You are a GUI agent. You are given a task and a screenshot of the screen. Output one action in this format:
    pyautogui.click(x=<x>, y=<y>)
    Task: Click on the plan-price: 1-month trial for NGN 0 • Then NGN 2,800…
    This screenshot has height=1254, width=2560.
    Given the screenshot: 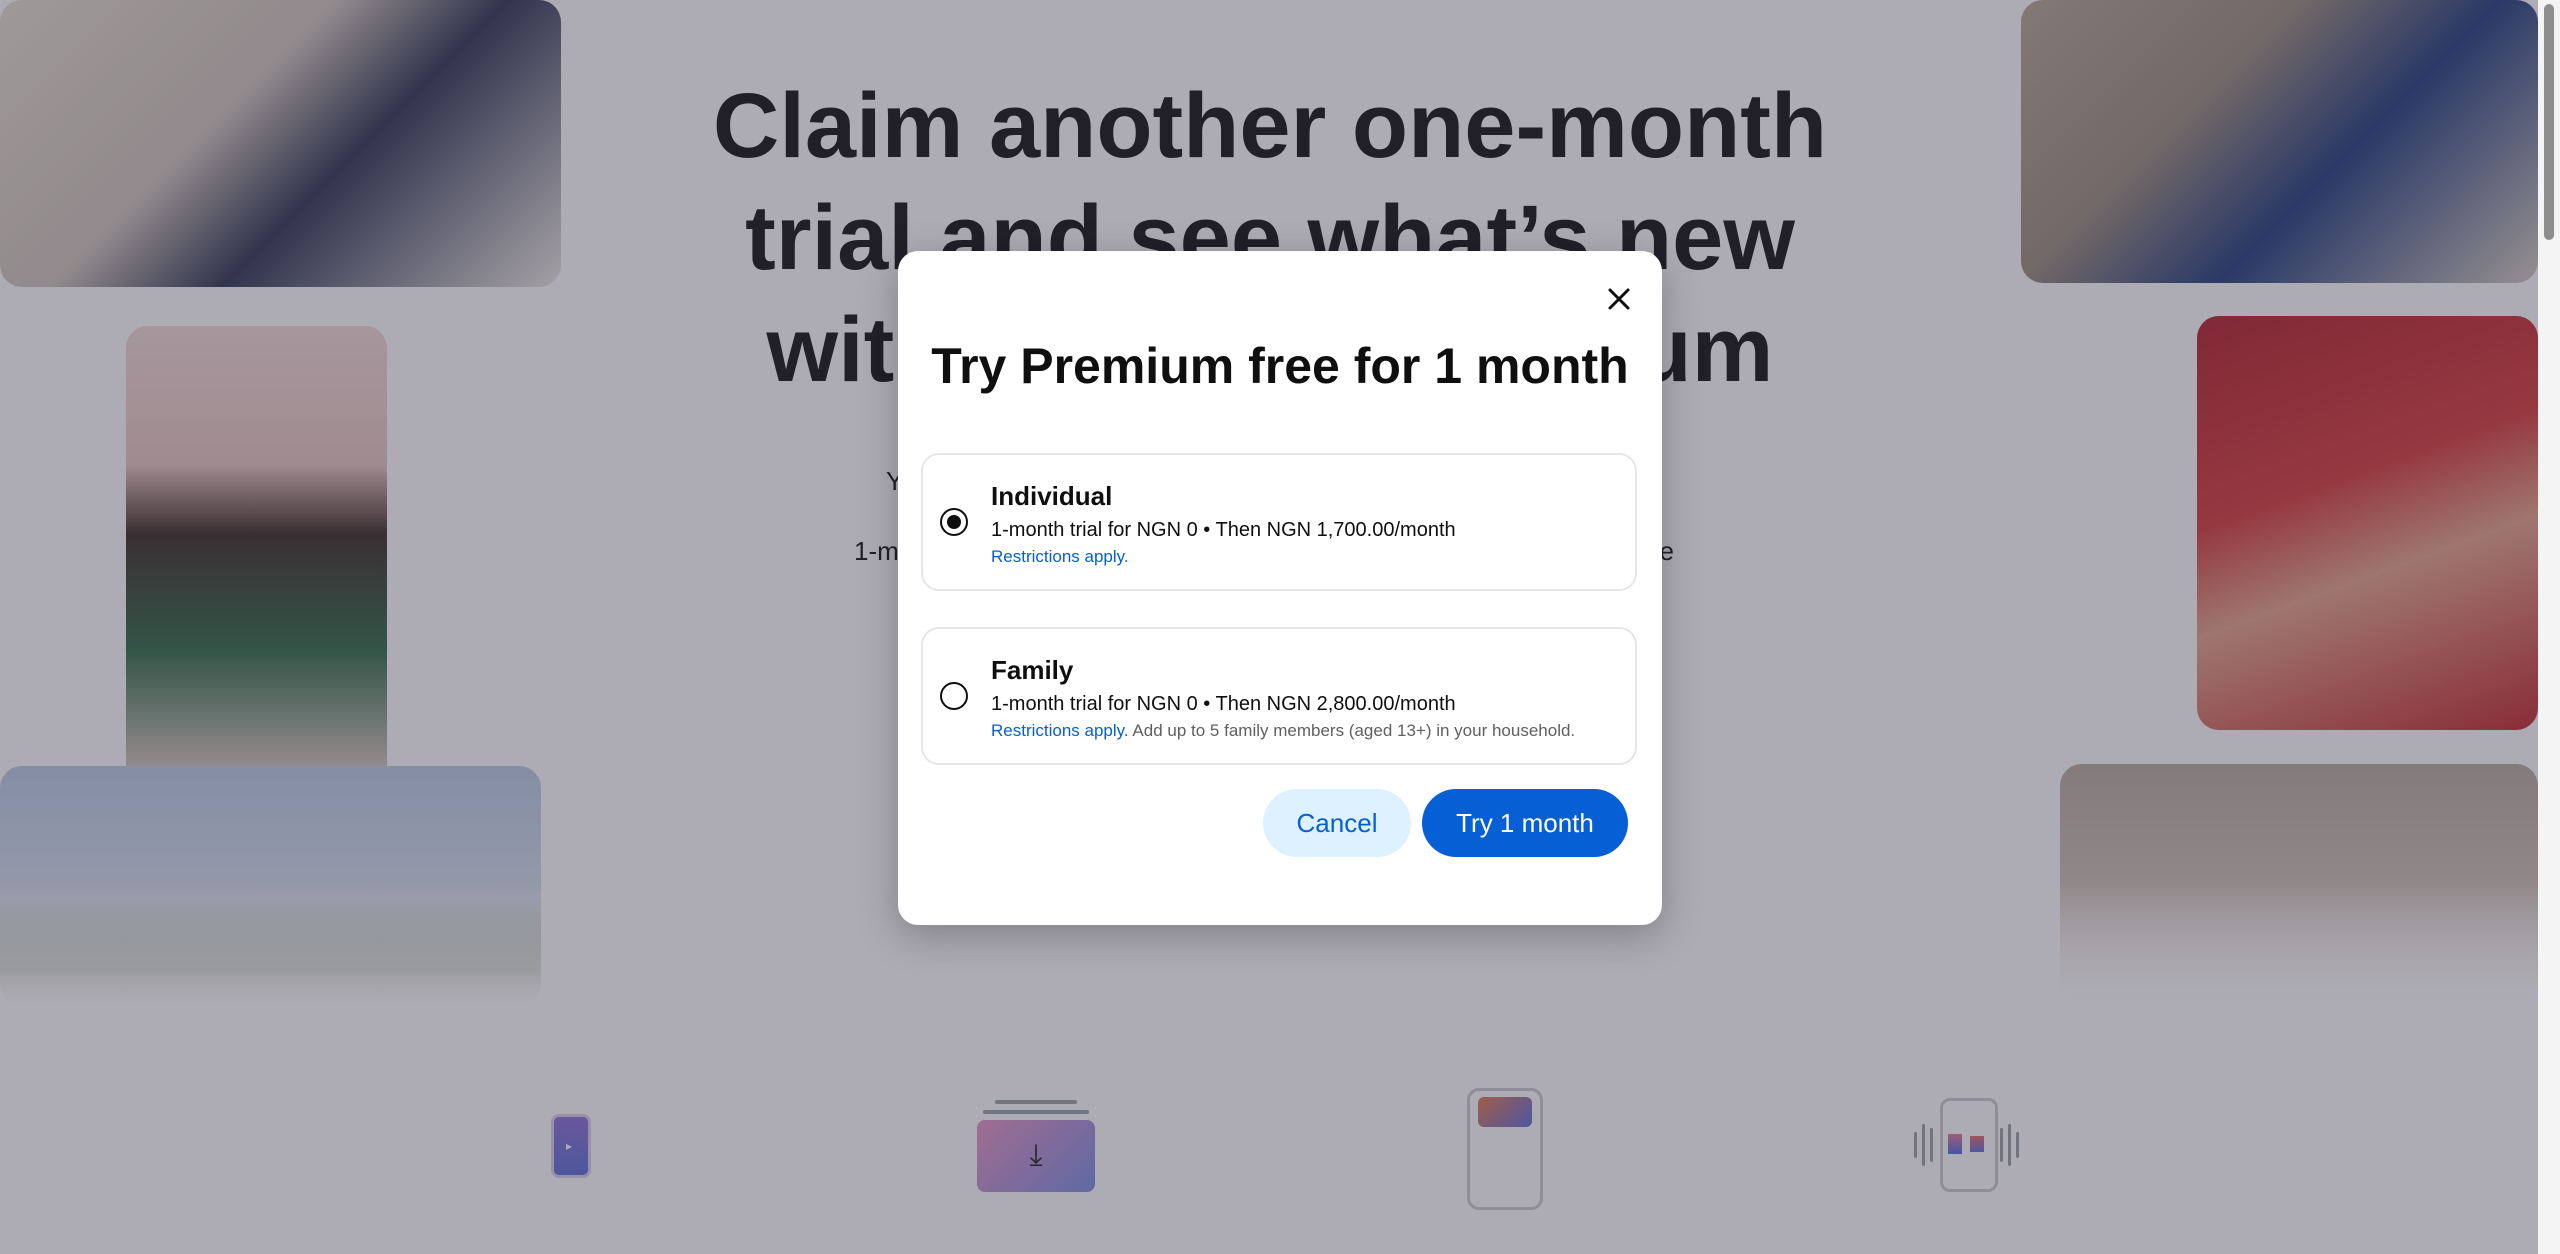 What is the action you would take?
    pyautogui.click(x=1223, y=704)
    